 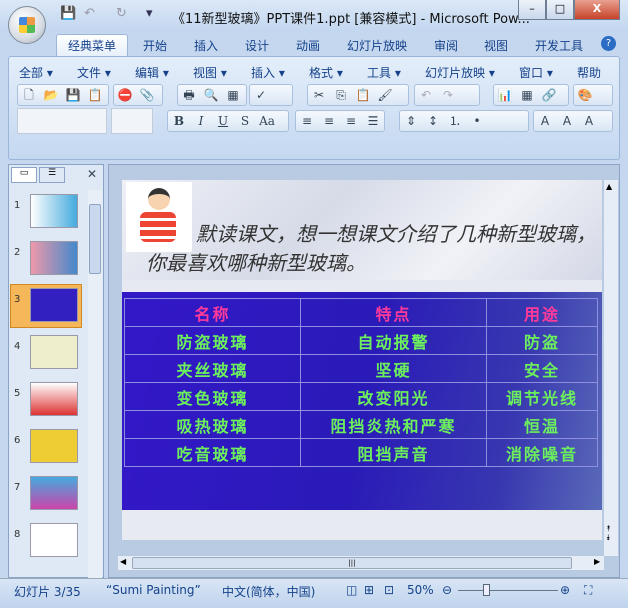 I want to click on align-center-icon: ≡, so click(x=329, y=121).